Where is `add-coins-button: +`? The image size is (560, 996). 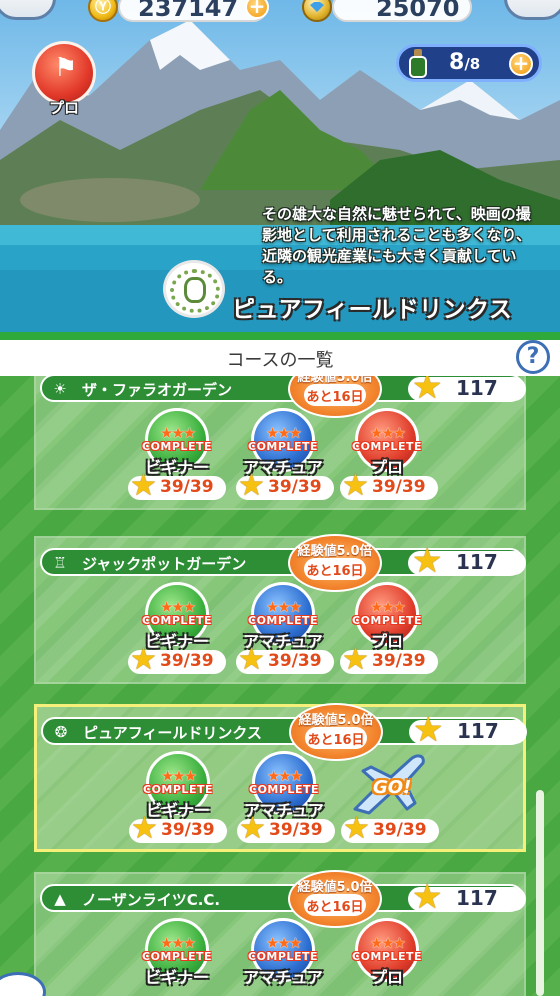 add-coins-button: + is located at coordinates (257, 9).